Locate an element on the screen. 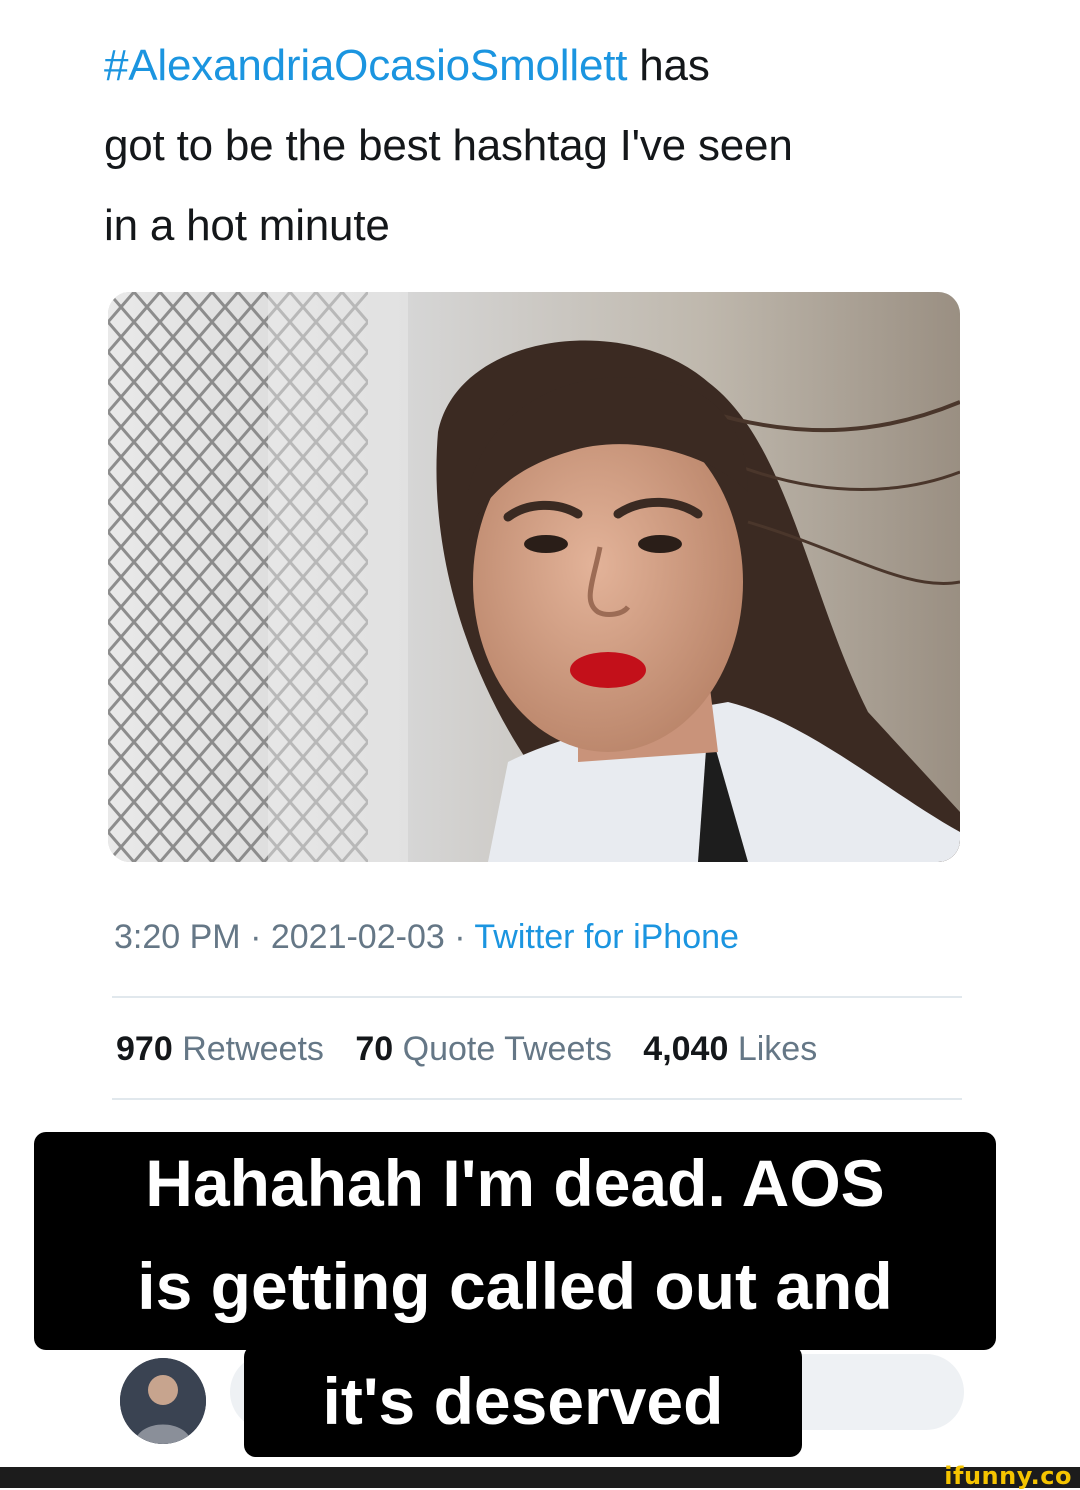 Image resolution: width=1080 pixels, height=1490 pixels. tweet-text-line2: got to be the best hashtag I've seen is located at coordinates (448, 145).